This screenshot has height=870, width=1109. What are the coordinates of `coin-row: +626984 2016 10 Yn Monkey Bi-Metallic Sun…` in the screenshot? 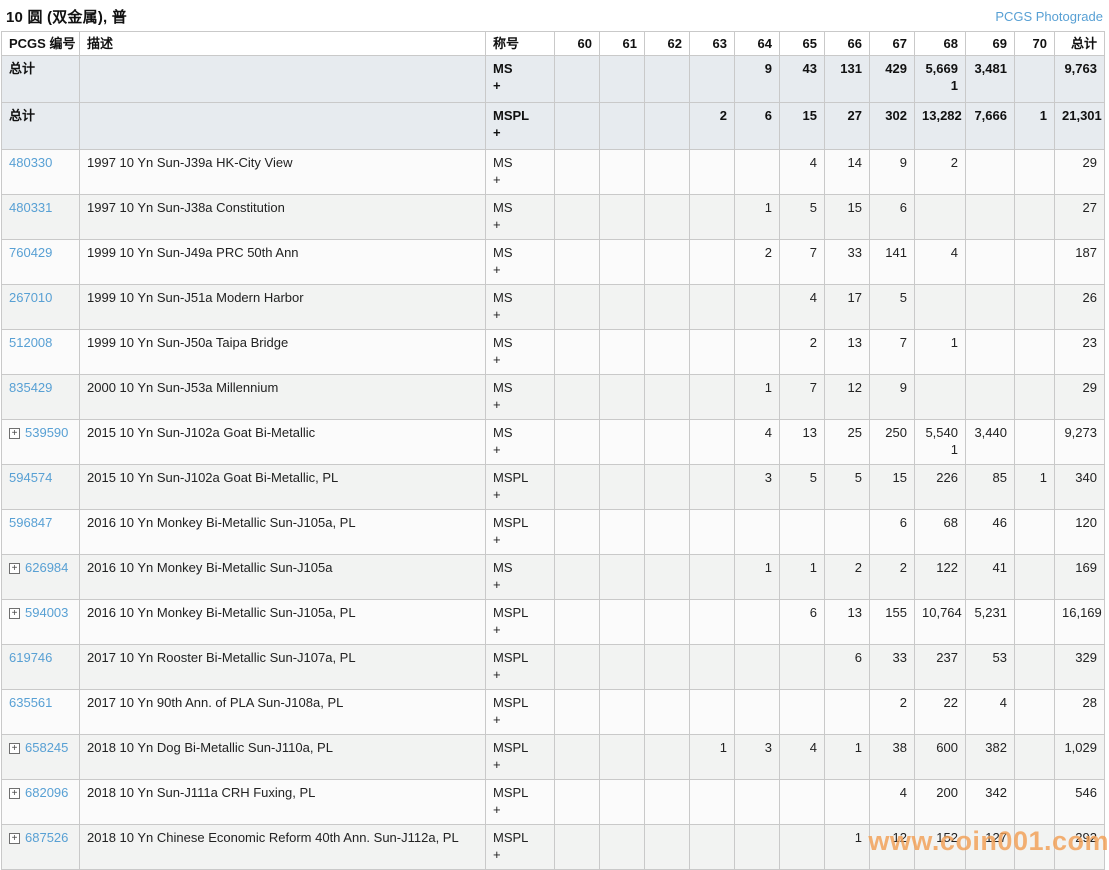 It's located at (553, 577).